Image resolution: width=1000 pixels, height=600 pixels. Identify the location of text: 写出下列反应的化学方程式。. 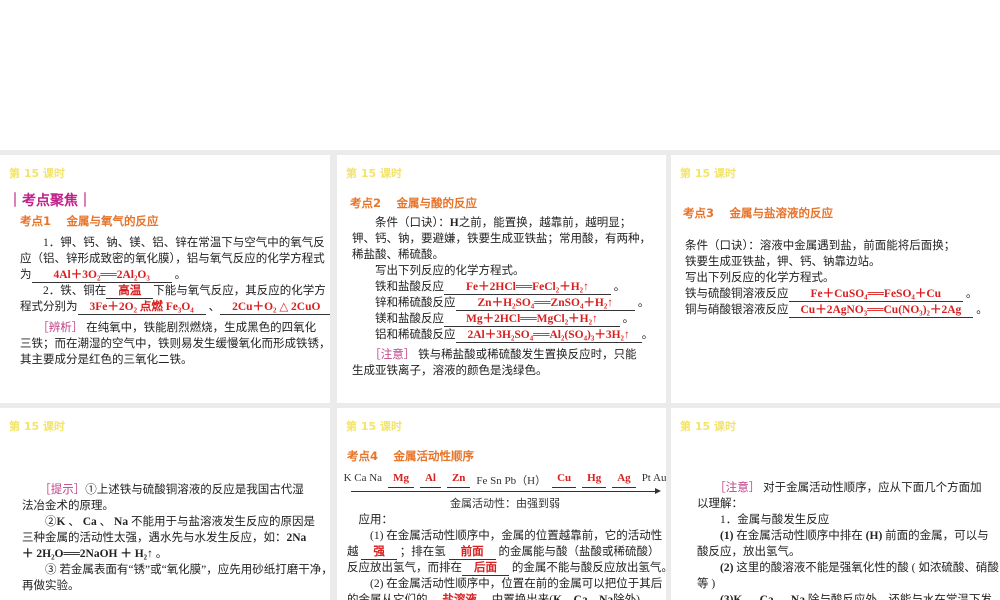
(760, 278).